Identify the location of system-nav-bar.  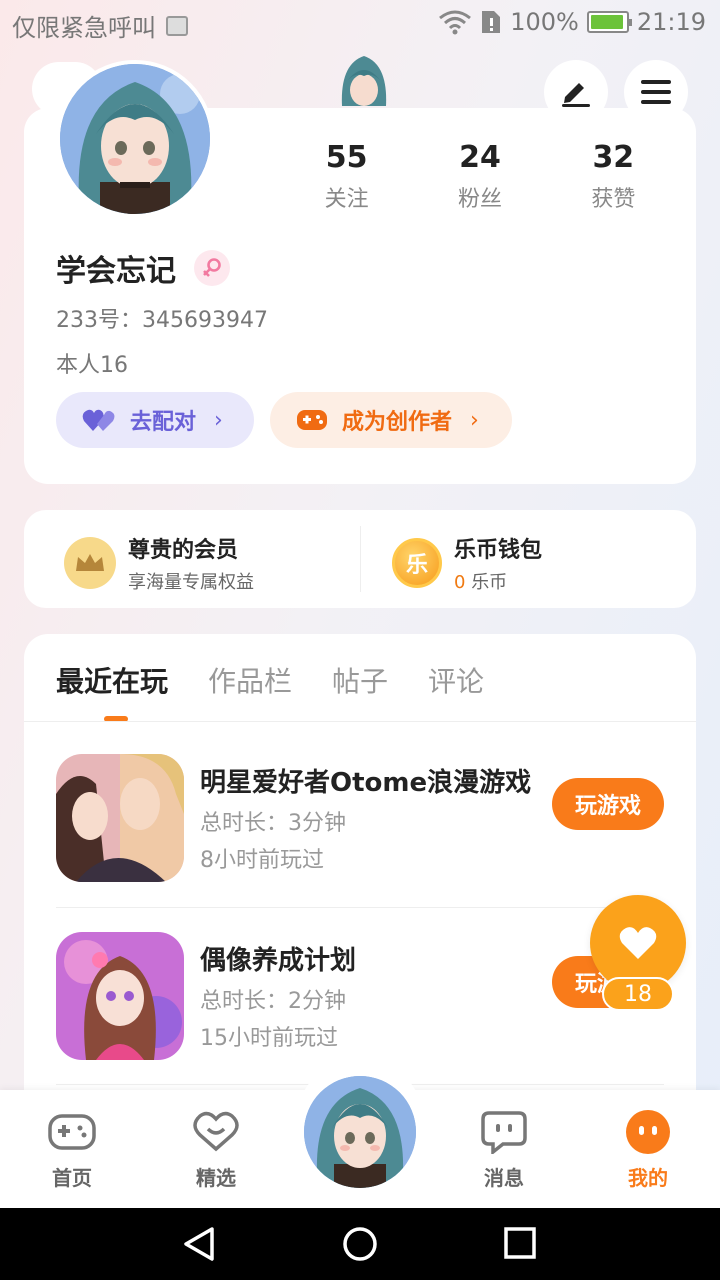
(360, 1244).